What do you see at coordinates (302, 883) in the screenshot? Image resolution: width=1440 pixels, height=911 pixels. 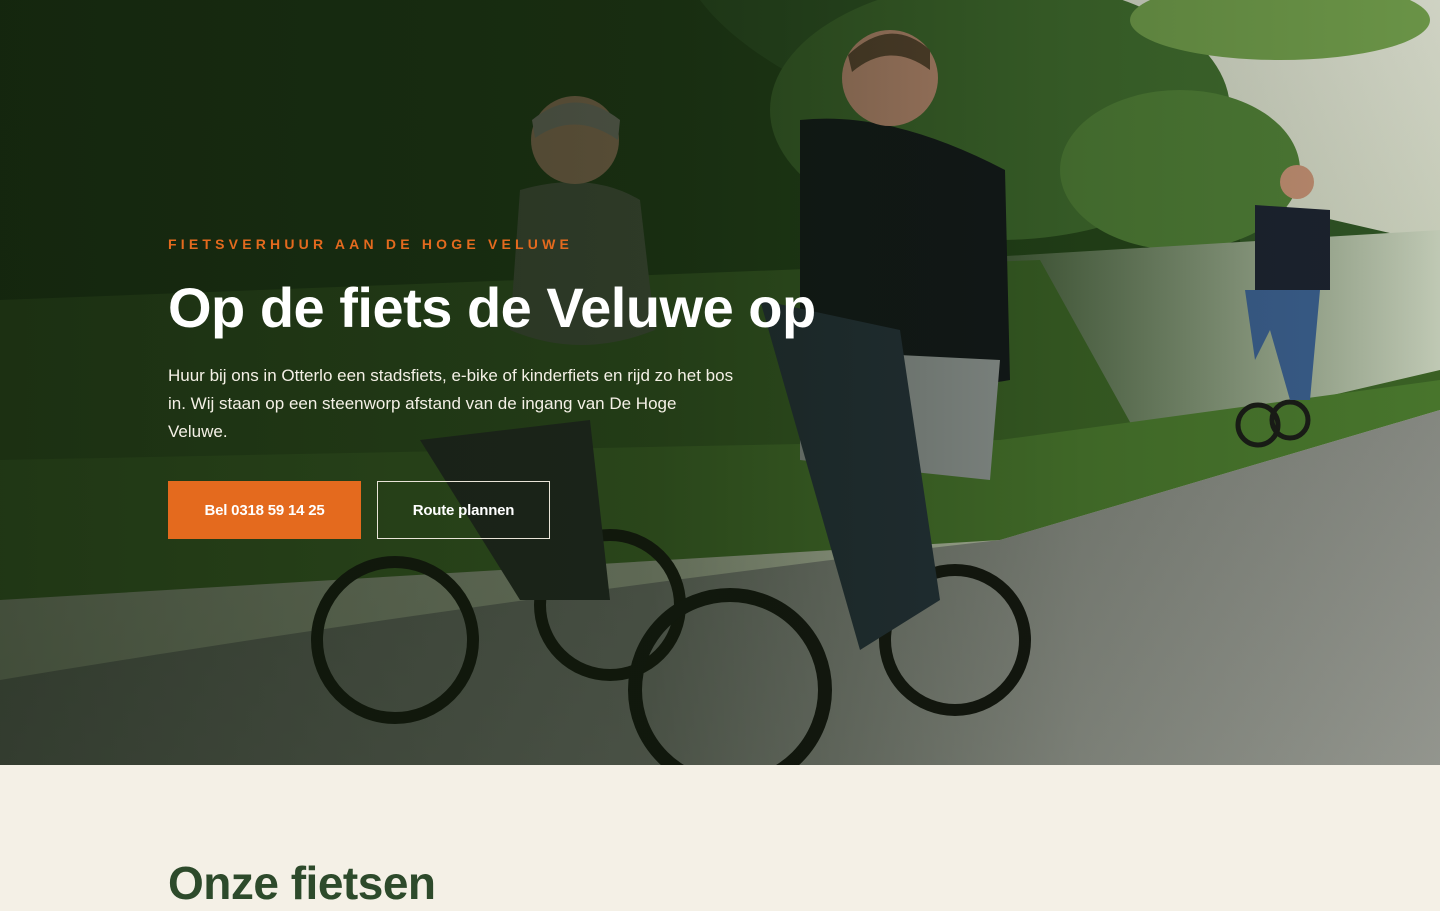 I see `section-title: Onze fietsen` at bounding box center [302, 883].